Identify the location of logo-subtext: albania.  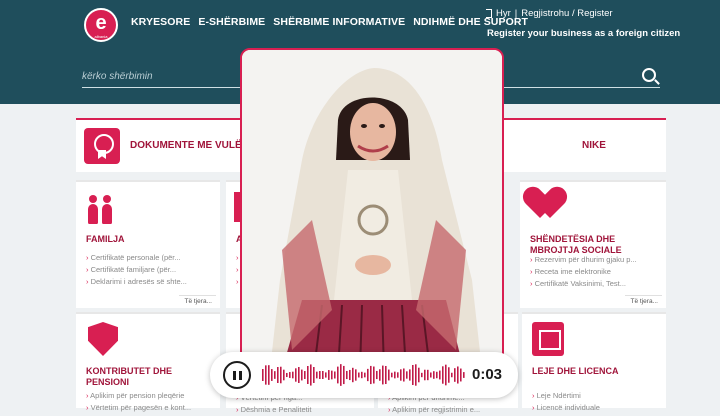
(101, 36).